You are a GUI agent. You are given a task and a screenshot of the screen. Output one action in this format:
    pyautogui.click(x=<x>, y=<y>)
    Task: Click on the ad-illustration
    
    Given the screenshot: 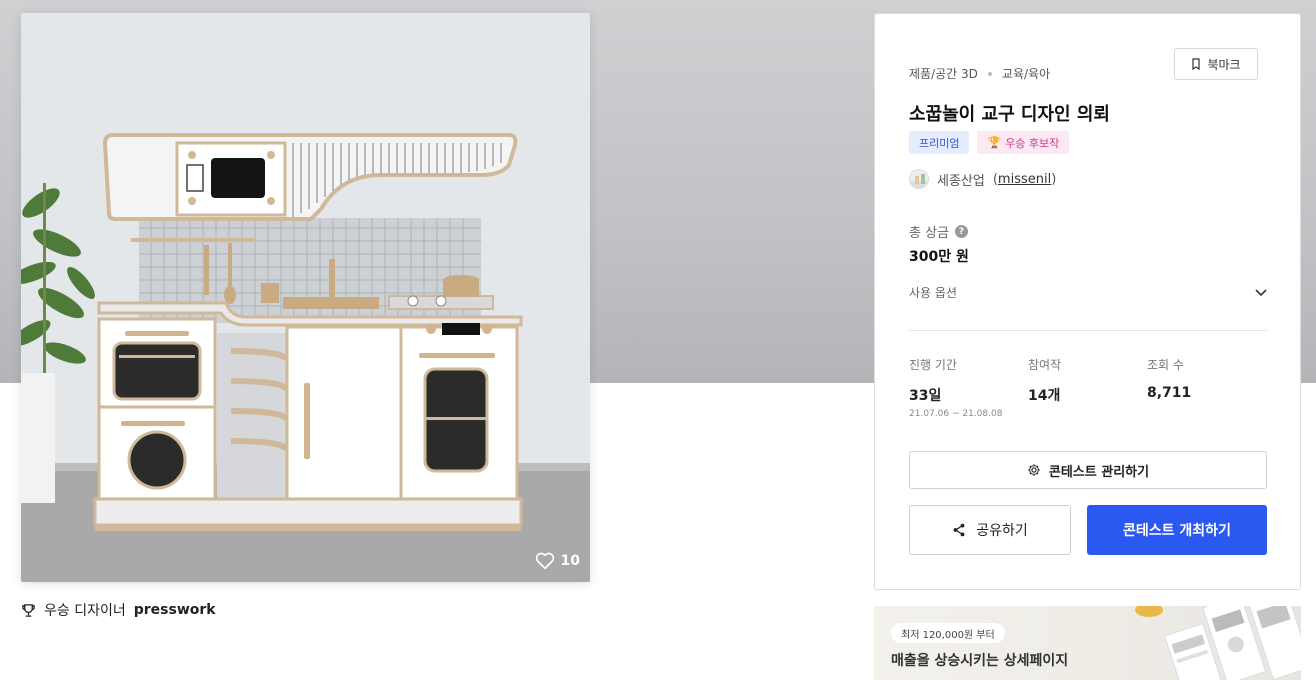 What is the action you would take?
    pyautogui.click(x=1218, y=643)
    